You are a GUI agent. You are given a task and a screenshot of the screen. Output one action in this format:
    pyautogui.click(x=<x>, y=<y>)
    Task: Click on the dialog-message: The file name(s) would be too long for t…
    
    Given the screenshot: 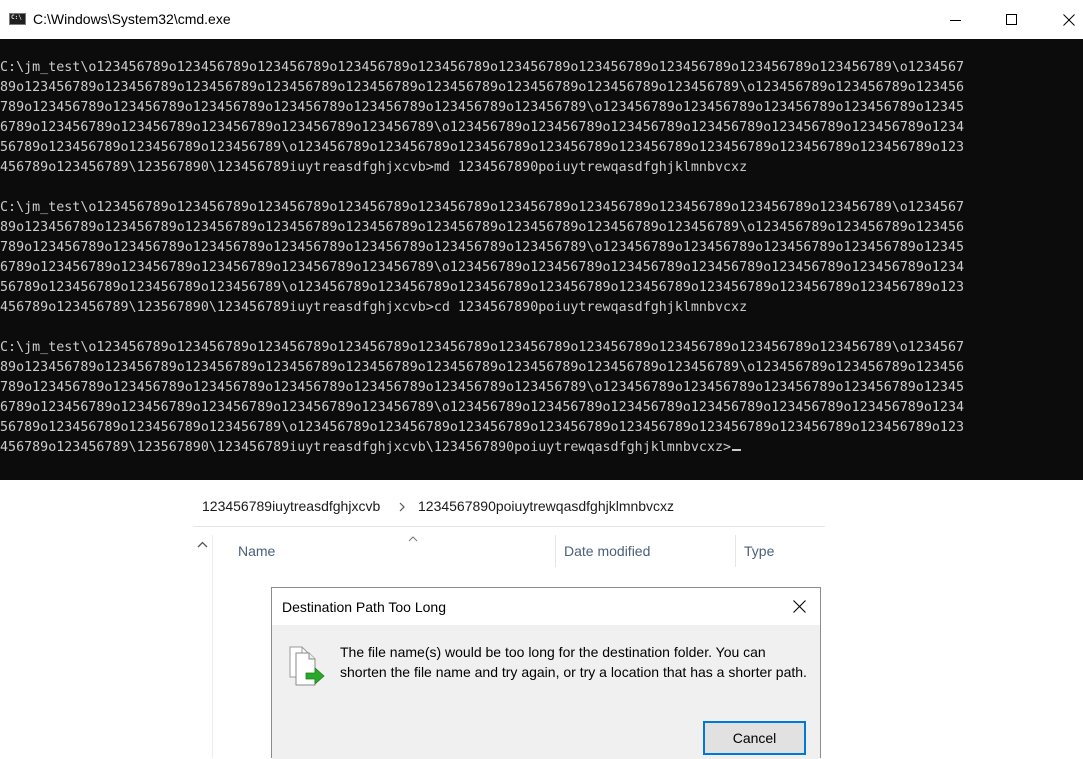 What is the action you would take?
    pyautogui.click(x=573, y=662)
    